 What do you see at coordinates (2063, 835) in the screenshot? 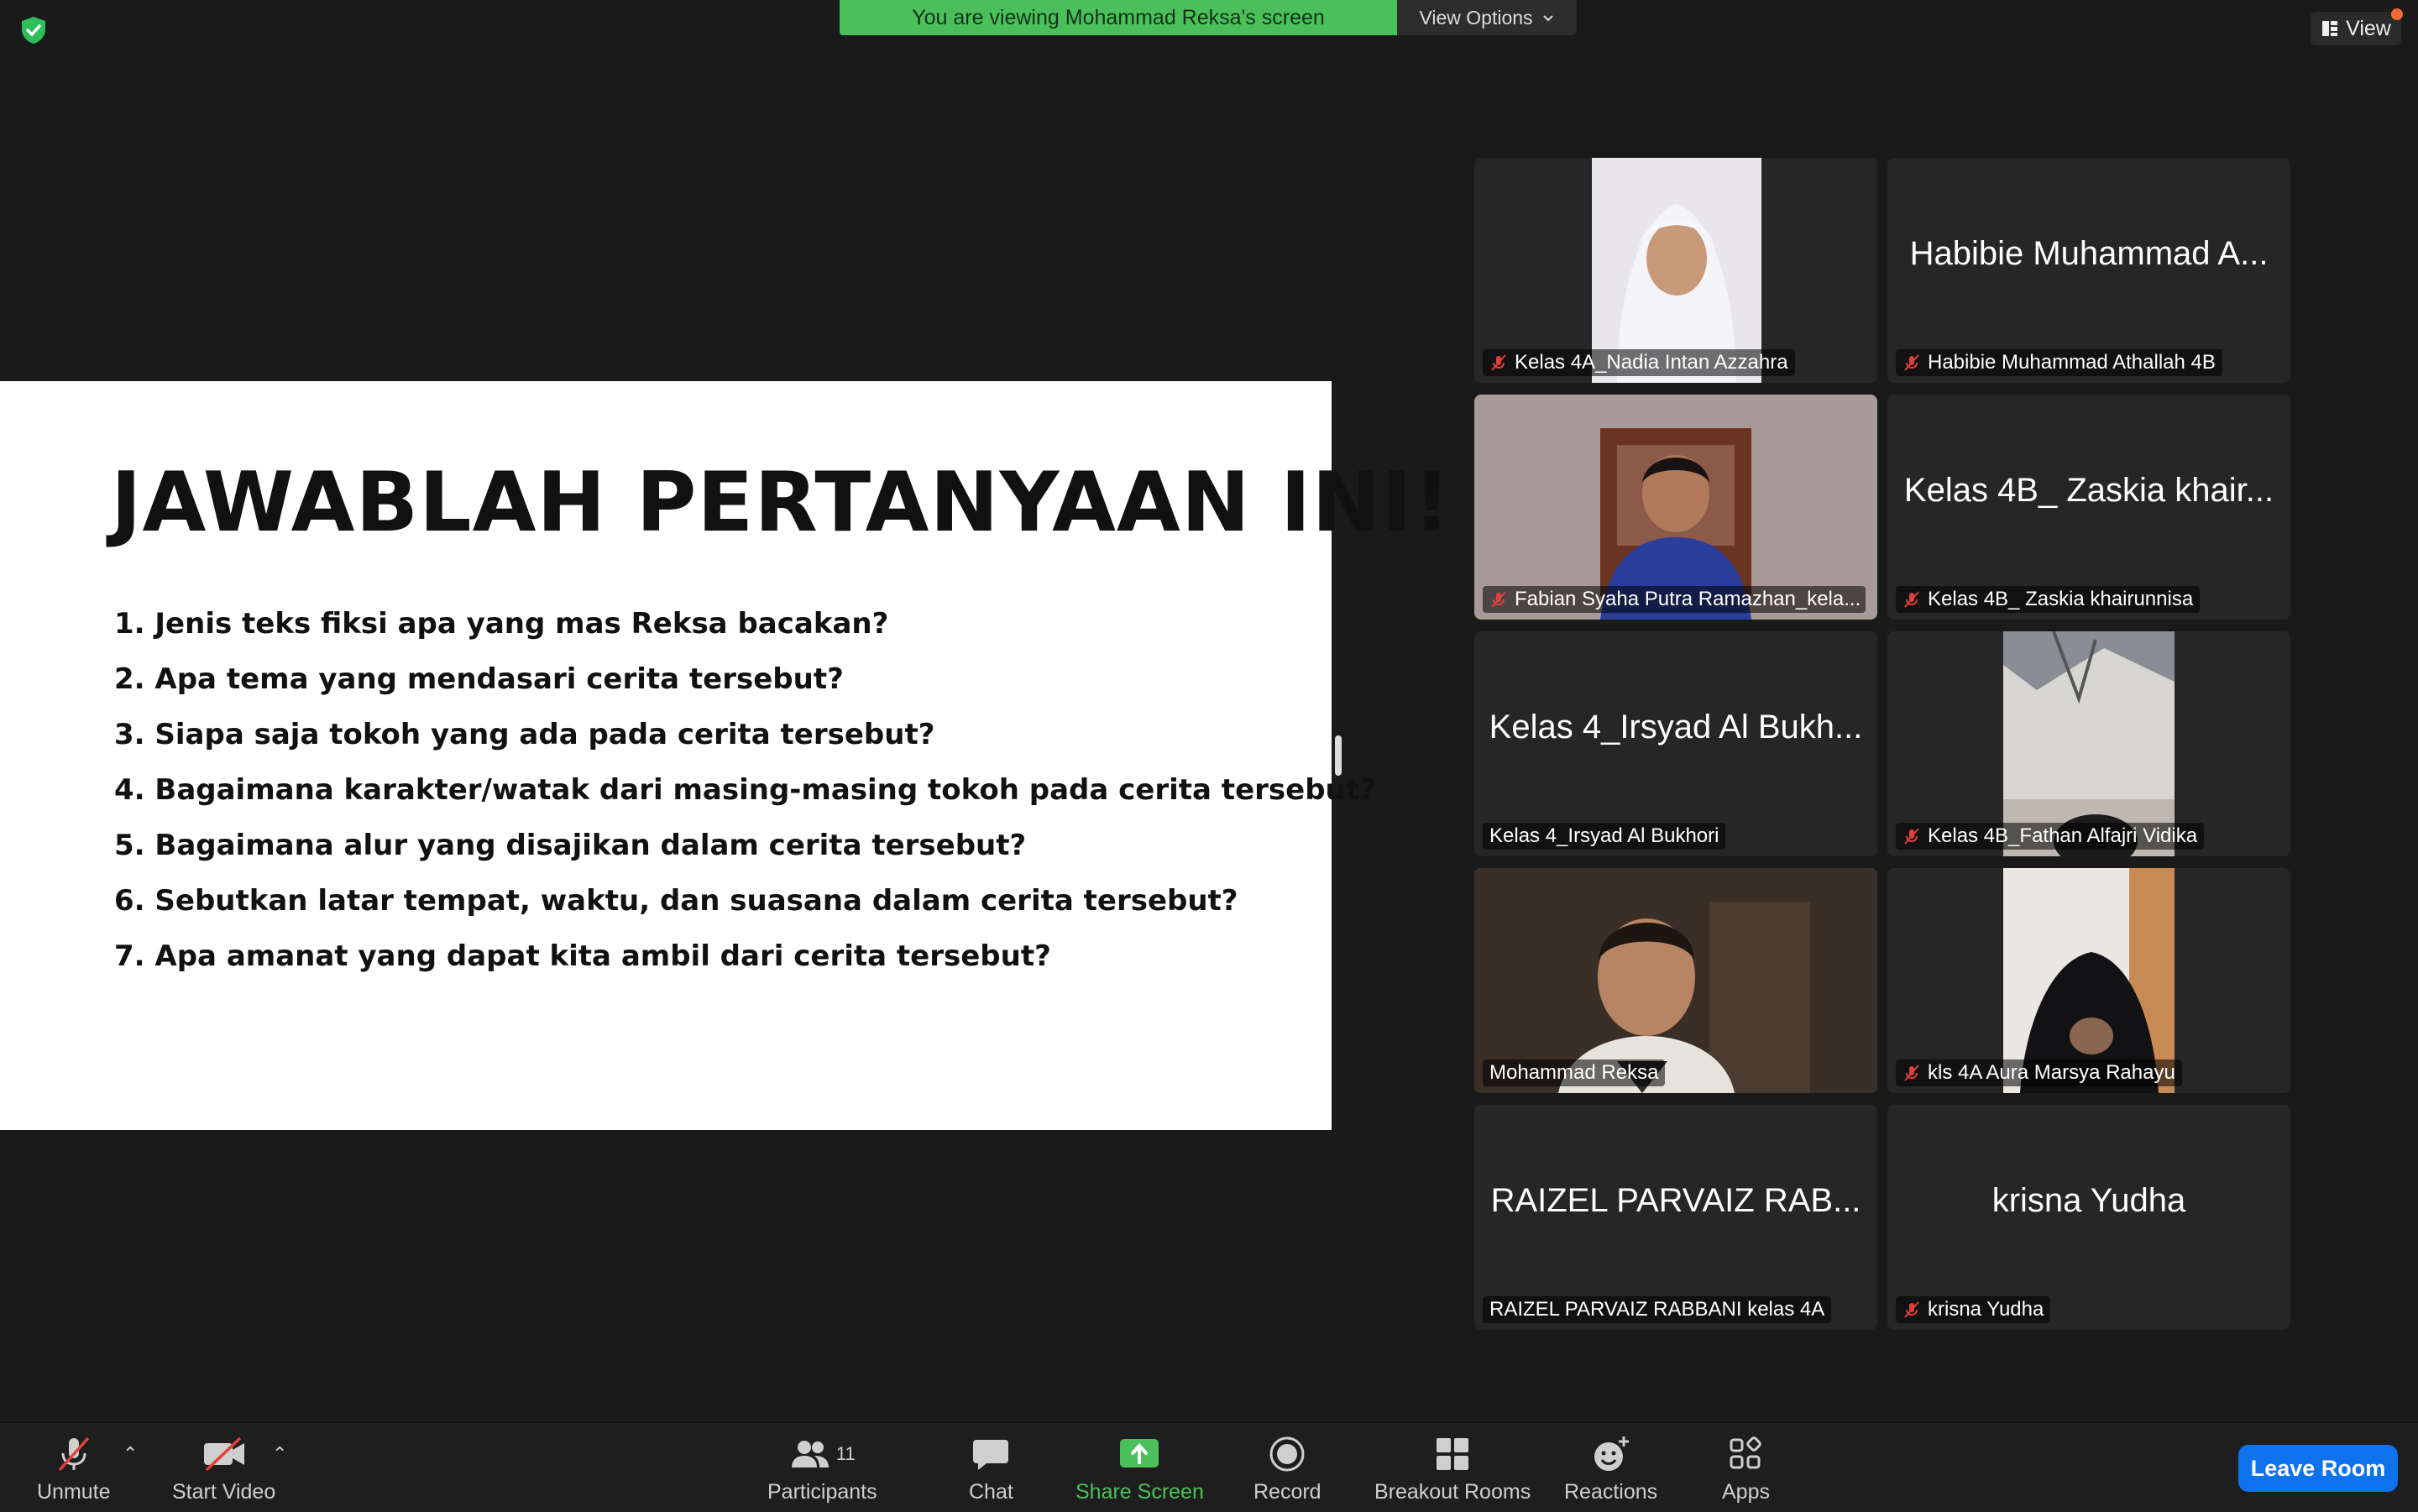
I see `participant-name: Kelas 4B_Fathan Alfajri Vidika` at bounding box center [2063, 835].